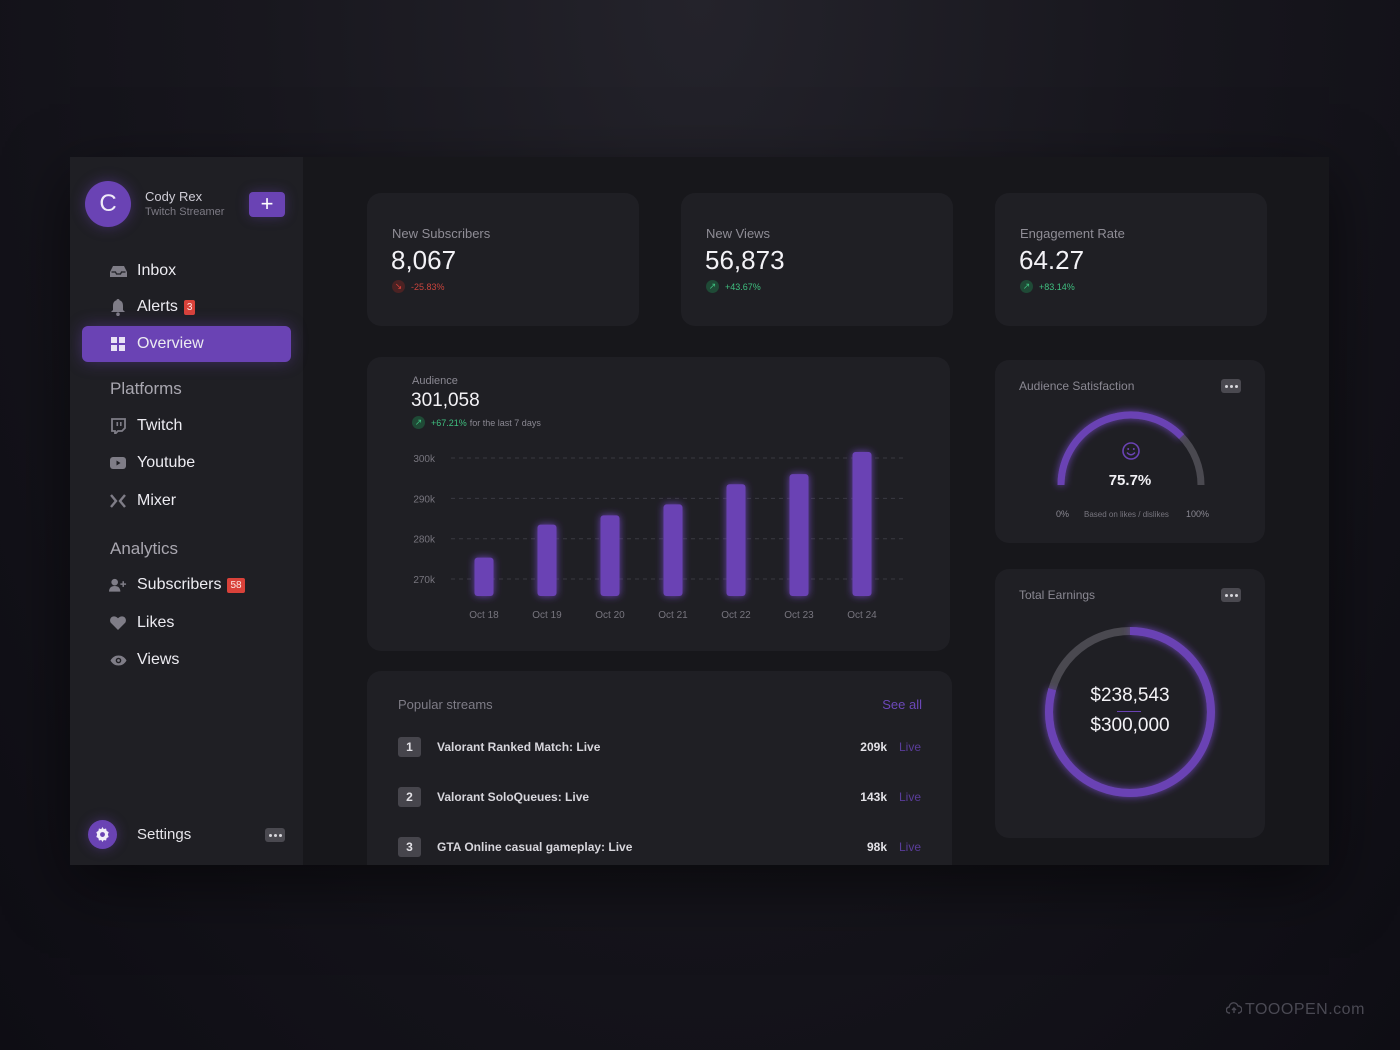  I want to click on sidebar-item-mixer: Mixer, so click(186, 501).